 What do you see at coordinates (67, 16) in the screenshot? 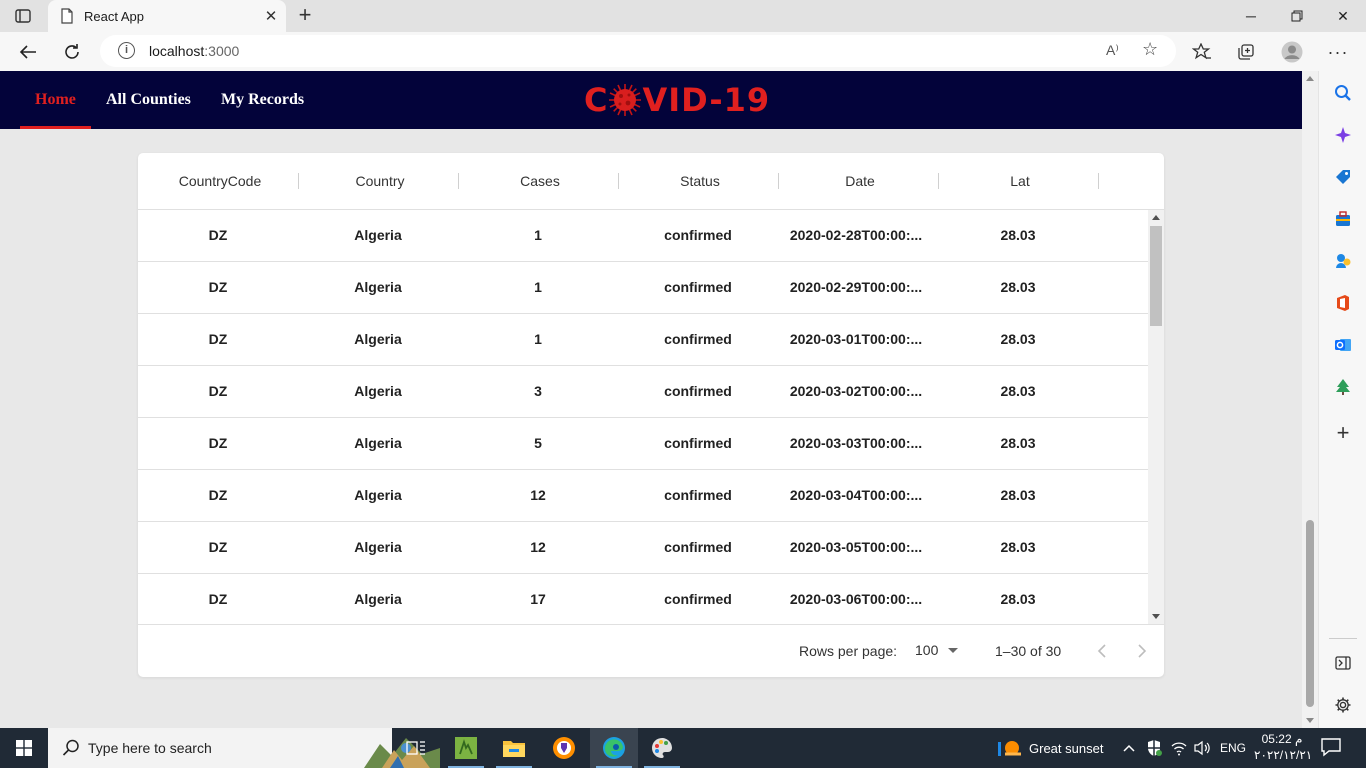
I see `page-icon` at bounding box center [67, 16].